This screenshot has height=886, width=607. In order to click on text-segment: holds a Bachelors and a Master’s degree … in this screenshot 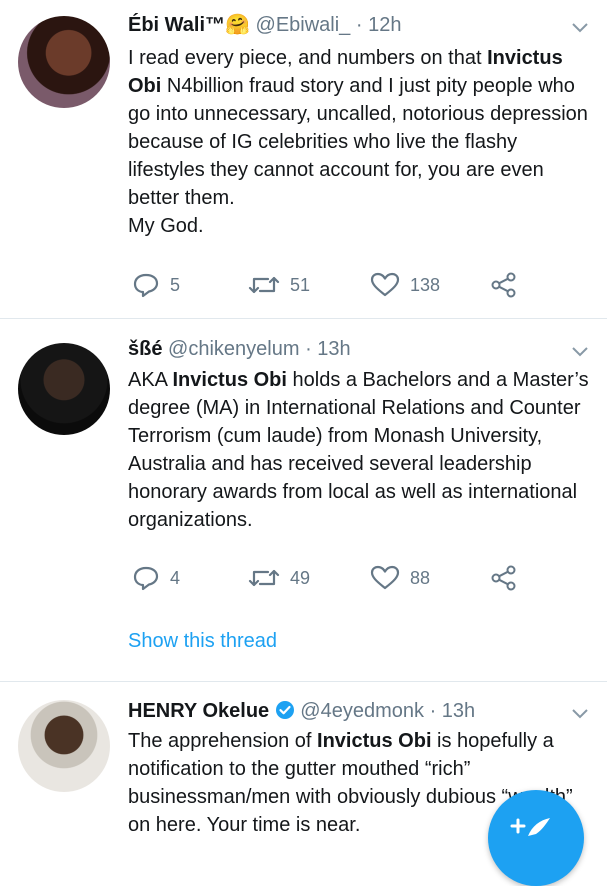, I will do `click(358, 450)`.